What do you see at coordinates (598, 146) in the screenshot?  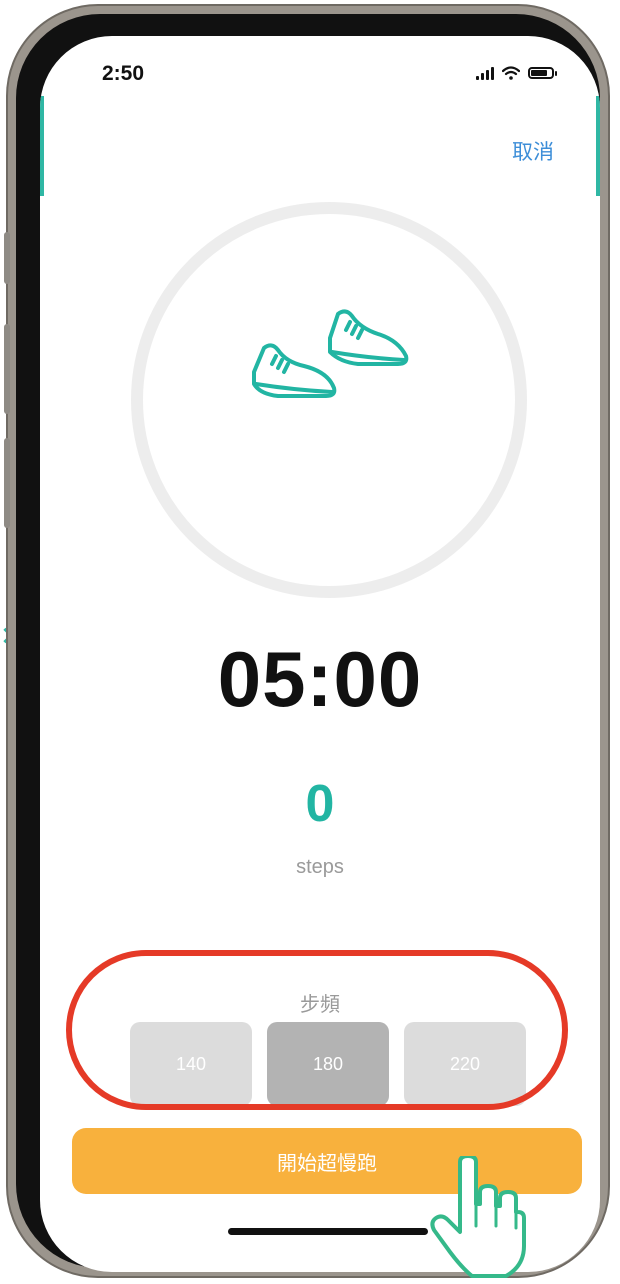 I see `screen-edge-accent-right` at bounding box center [598, 146].